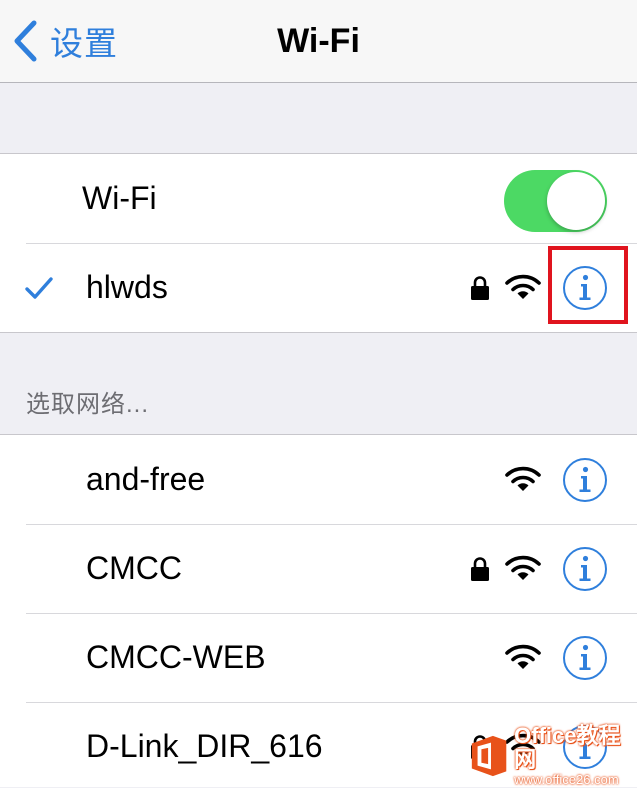  Describe the element at coordinates (576, 201) in the screenshot. I see `toggle-knob` at that location.